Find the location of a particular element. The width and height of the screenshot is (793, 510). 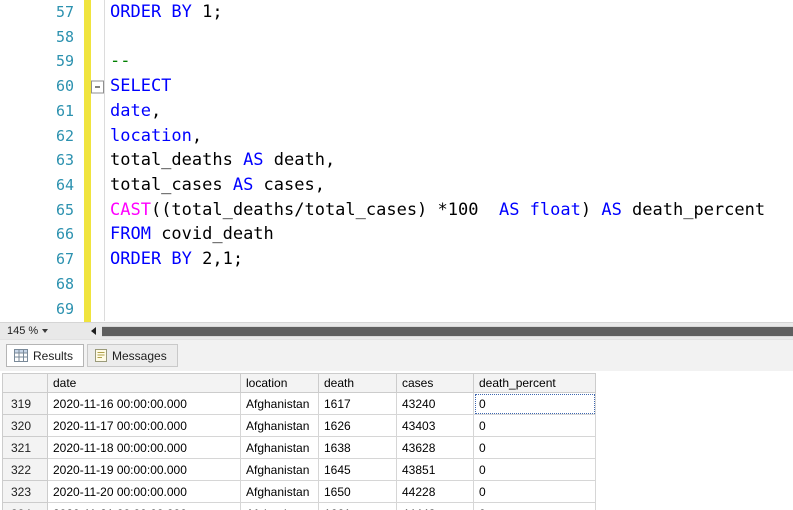

code-line: 66 FROM covid_death is located at coordinates (396, 235).